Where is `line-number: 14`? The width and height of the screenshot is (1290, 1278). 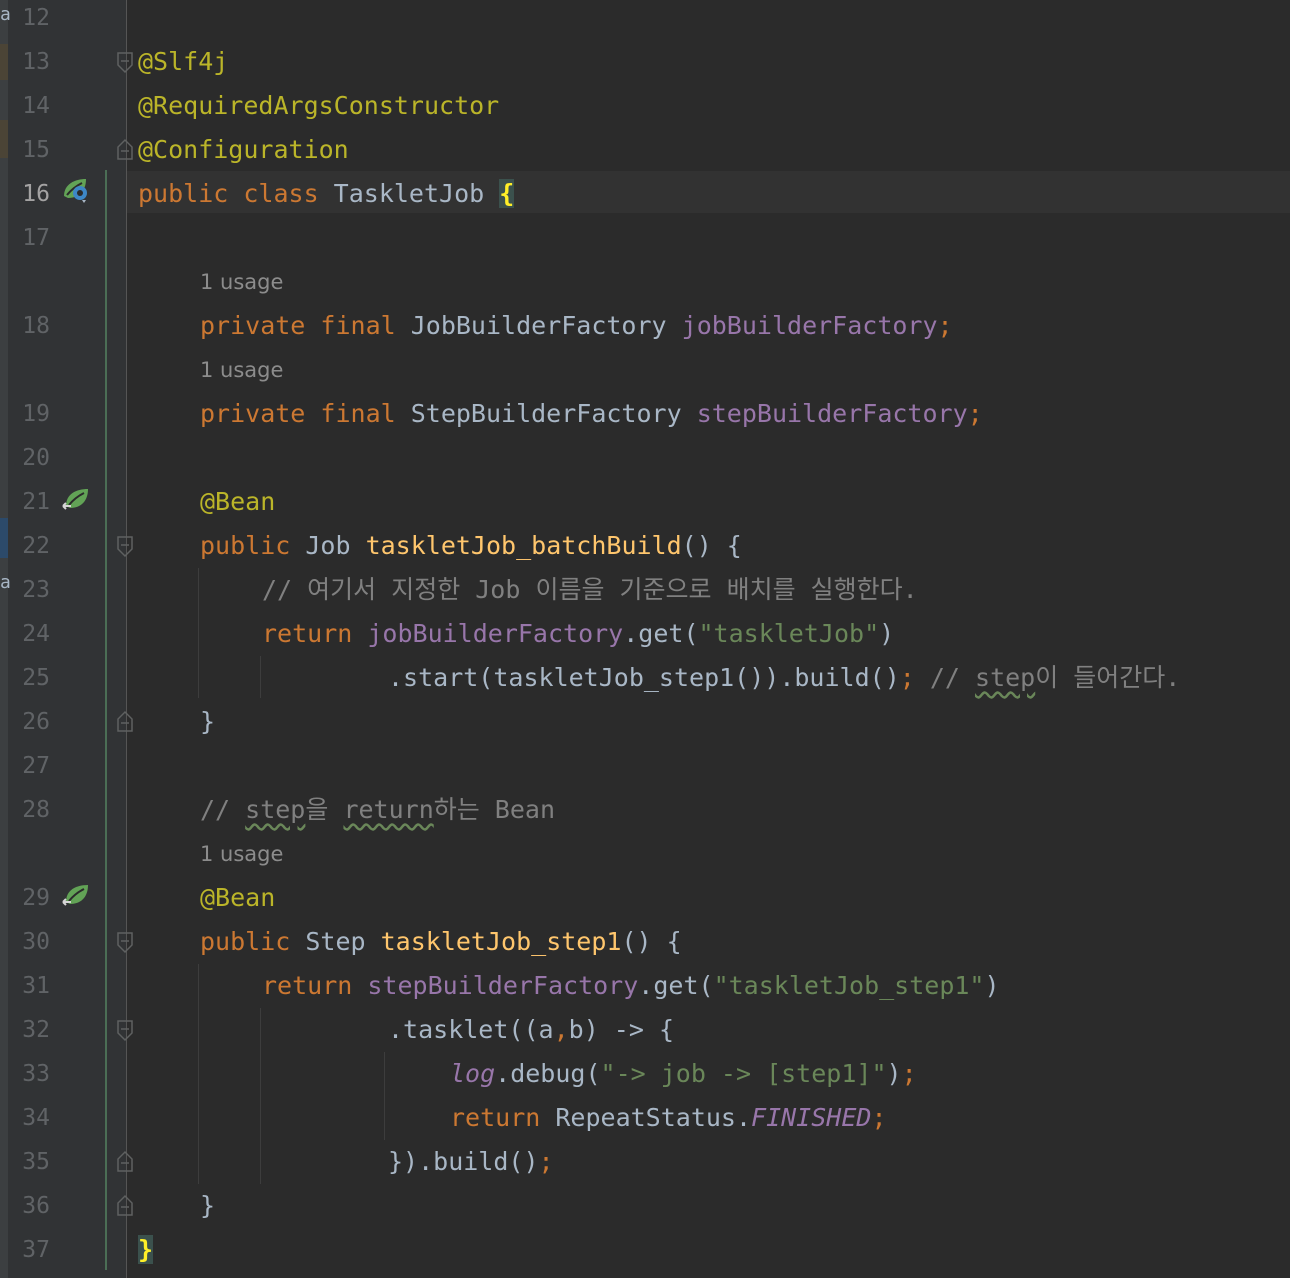 line-number: 14 is located at coordinates (30, 106).